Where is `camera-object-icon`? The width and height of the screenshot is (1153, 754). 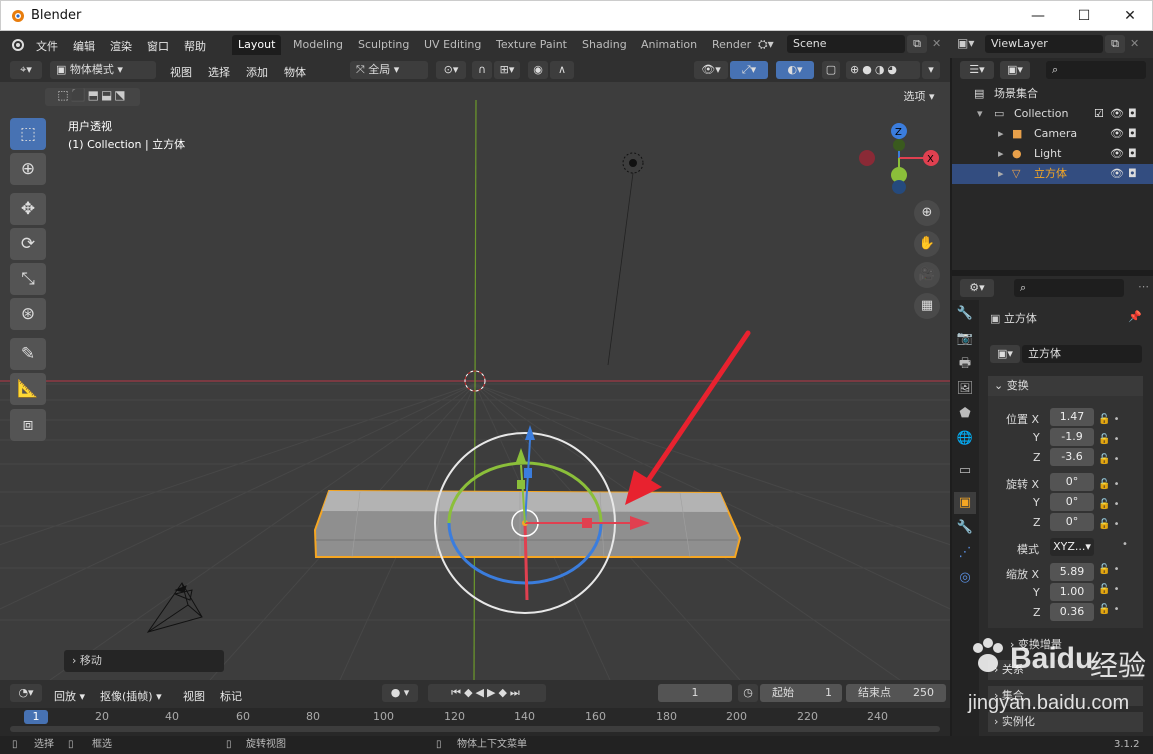
camera-object-icon is located at coordinates (174, 607).